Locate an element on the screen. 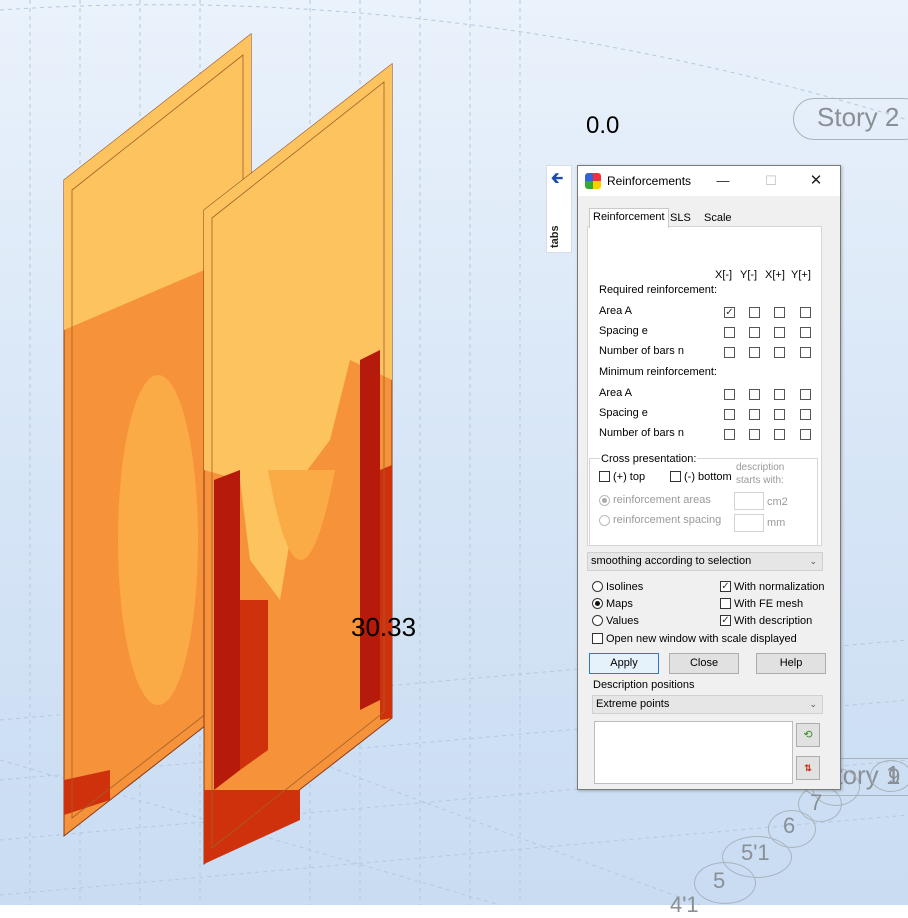 This screenshot has height=918, width=908. maps-radio is located at coordinates (597, 603).